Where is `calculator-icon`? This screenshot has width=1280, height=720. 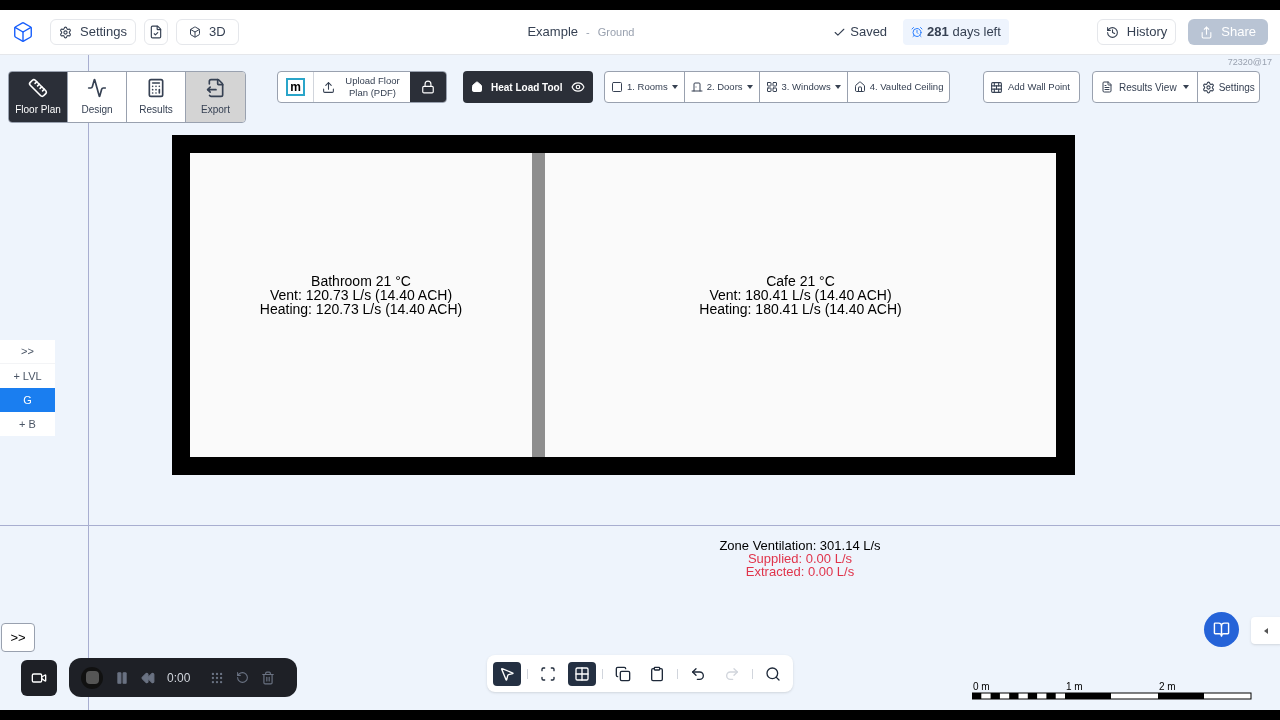
calculator-icon is located at coordinates (156, 87).